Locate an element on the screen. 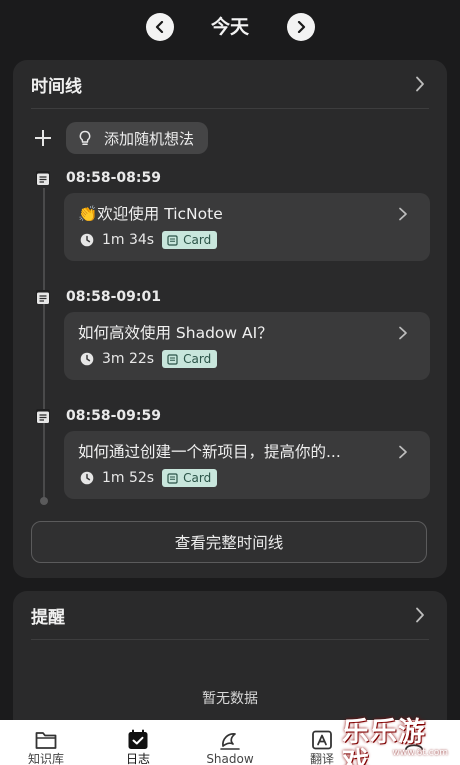  timeline-end-dot is located at coordinates (44, 501).